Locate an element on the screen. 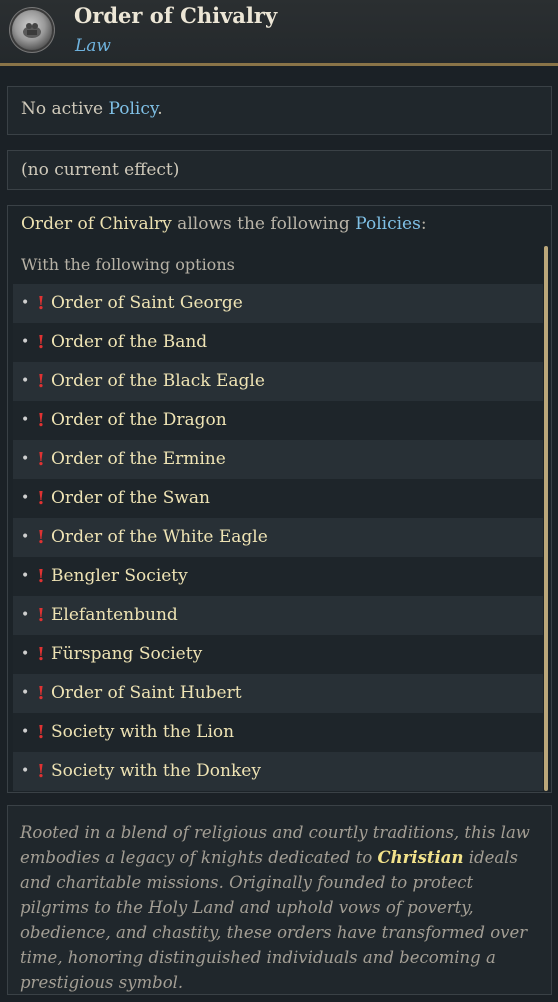  policy-item-label: Order of the Black Eagle is located at coordinates (158, 381).